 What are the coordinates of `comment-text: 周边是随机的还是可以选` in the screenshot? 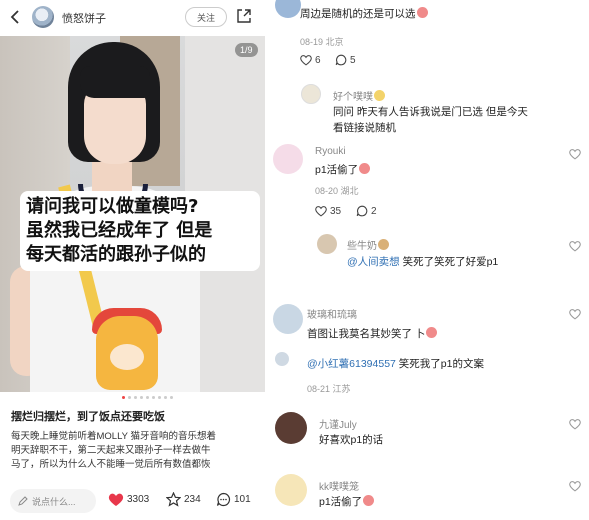 It's located at (364, 14).